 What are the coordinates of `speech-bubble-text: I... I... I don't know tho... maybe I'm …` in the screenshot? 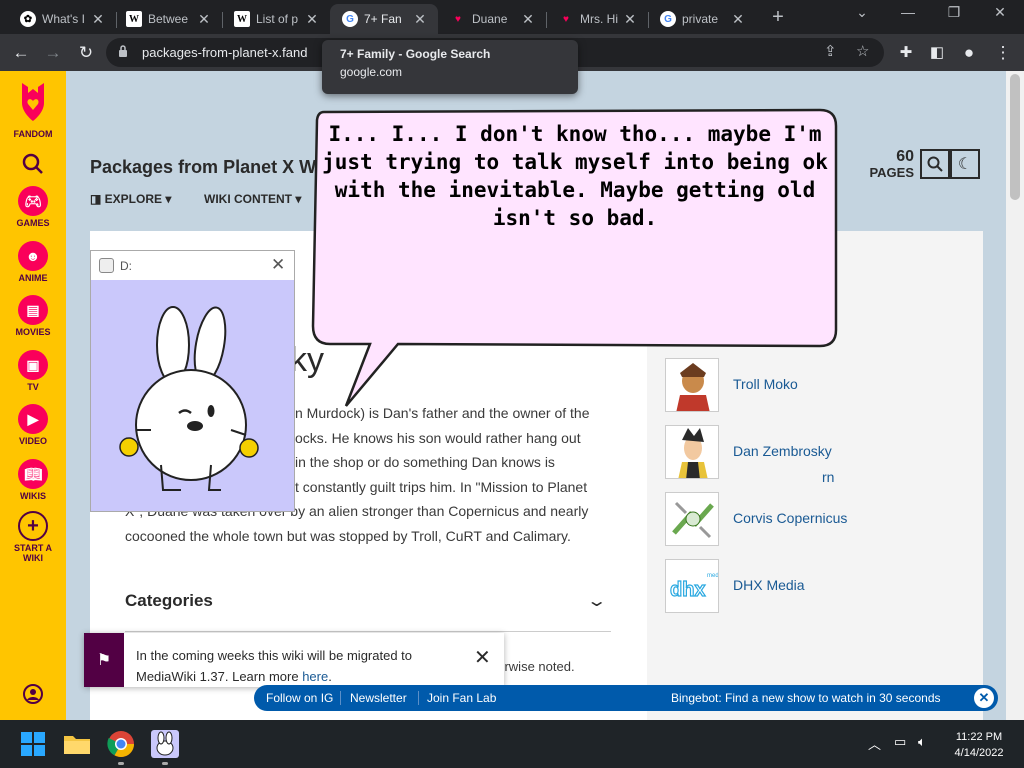 It's located at (575, 176).